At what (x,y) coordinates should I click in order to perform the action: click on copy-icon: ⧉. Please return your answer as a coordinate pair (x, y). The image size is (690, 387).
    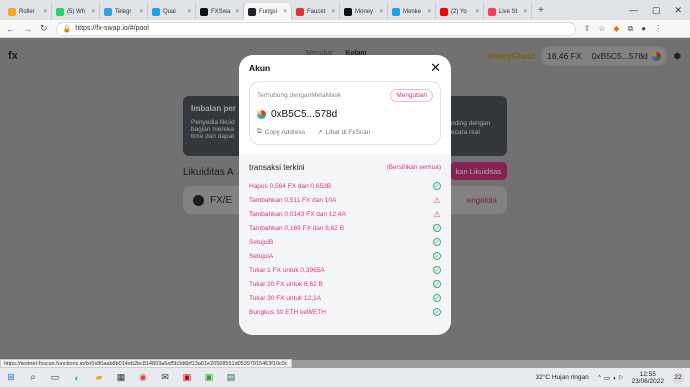
    Looking at the image, I should click on (259, 131).